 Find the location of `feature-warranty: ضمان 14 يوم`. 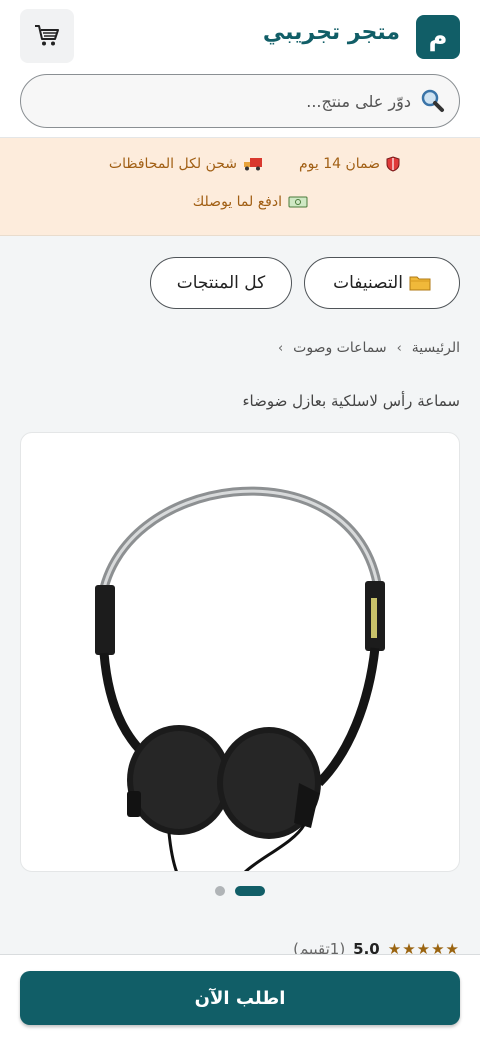

feature-warranty: ضمان 14 يوم is located at coordinates (349, 164).